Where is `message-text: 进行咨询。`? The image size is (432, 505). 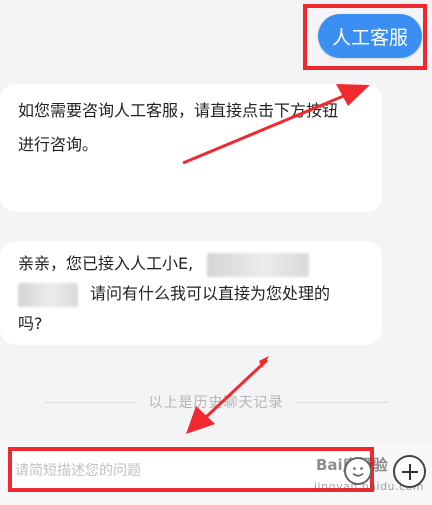
message-text: 进行咨询。 is located at coordinates (58, 144).